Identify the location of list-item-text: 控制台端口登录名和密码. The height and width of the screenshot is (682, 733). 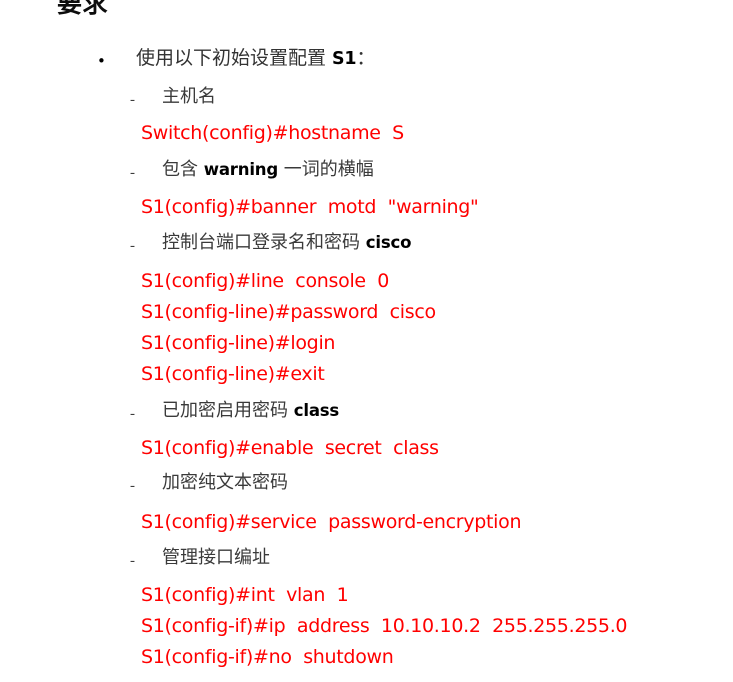
(264, 242).